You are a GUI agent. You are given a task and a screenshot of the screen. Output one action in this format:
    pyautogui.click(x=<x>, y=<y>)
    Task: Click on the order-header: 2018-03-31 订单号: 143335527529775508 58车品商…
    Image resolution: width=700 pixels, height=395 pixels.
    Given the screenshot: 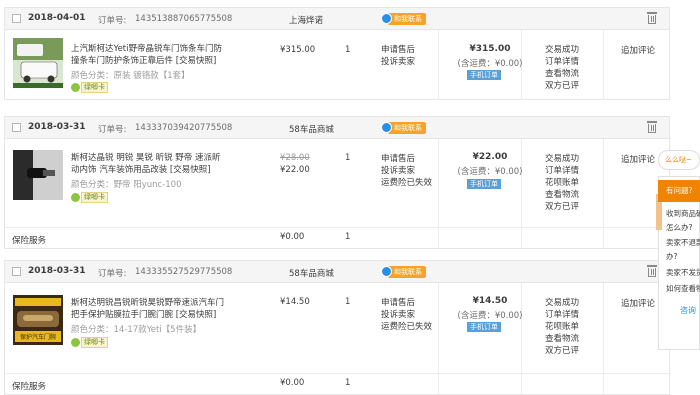 What is the action you would take?
    pyautogui.click(x=337, y=272)
    